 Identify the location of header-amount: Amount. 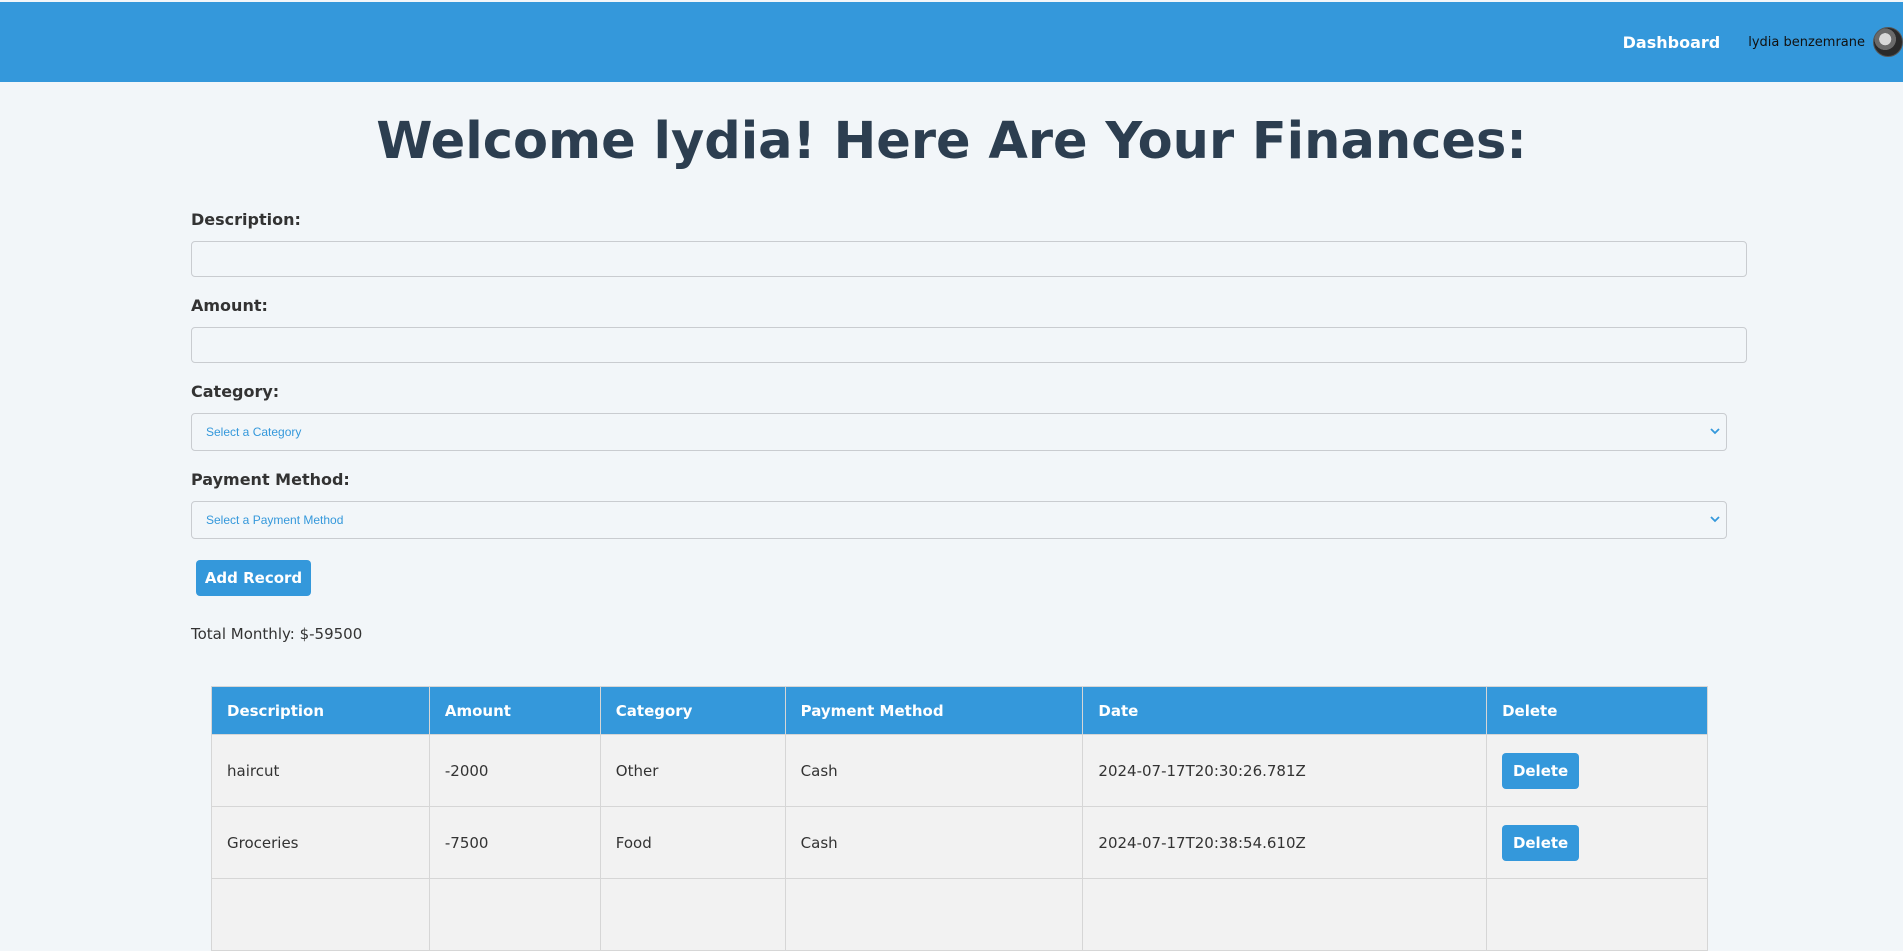
(514, 710).